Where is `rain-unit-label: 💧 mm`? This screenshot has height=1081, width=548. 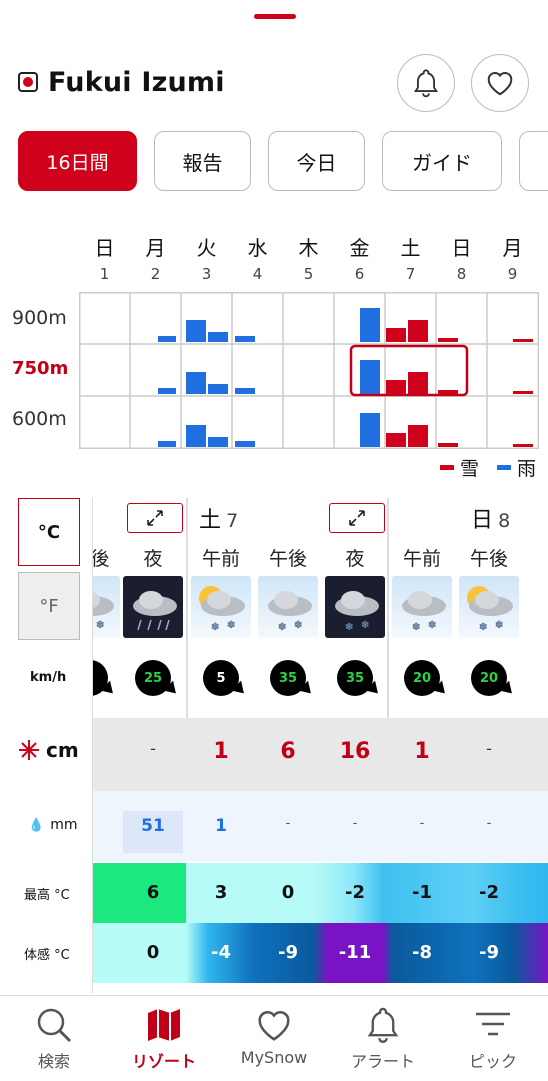
rain-unit-label: 💧 mm is located at coordinates (52, 825).